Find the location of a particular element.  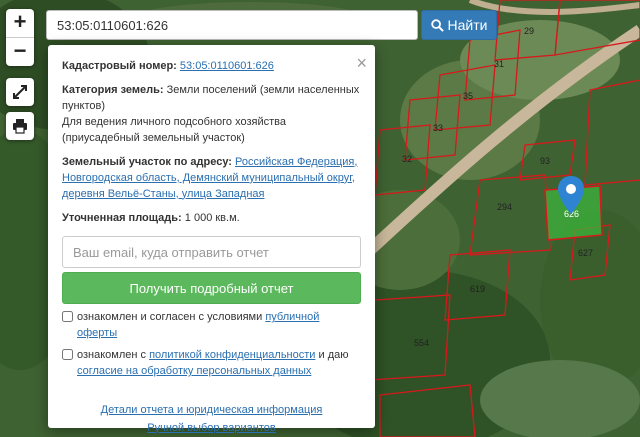

parcel-label-35: 35 is located at coordinates (468, 96).